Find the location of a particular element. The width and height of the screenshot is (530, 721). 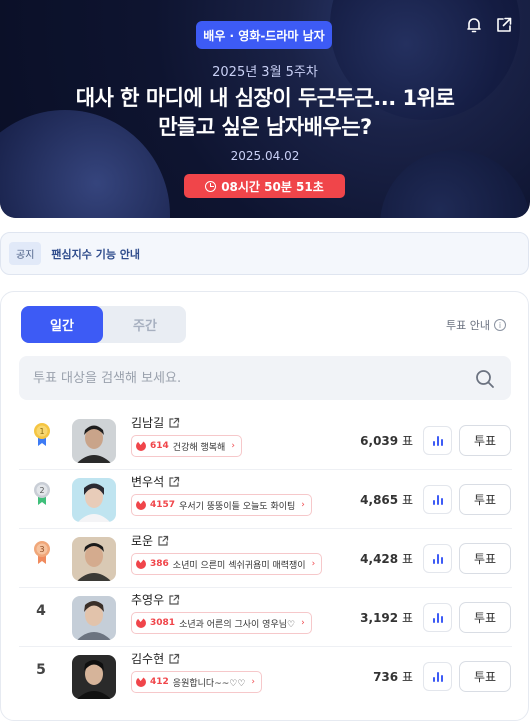

ranking-row: 2 변우석 4157 우서기 뚱뚱이들 오늘도 화이팅 › 4,865 표 투표 is located at coordinates (265, 500).